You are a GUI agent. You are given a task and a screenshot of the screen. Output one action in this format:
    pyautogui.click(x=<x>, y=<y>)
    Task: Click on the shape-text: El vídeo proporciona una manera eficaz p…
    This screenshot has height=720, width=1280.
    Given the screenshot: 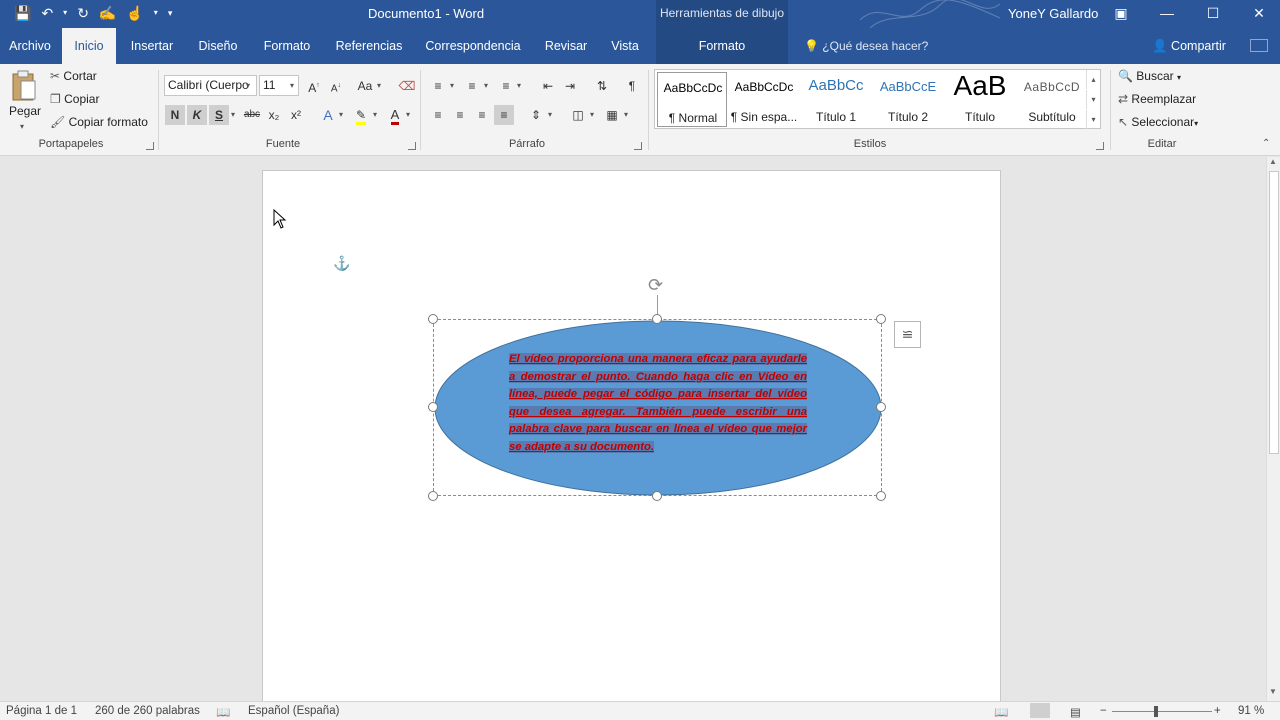 What is the action you would take?
    pyautogui.click(x=658, y=404)
    